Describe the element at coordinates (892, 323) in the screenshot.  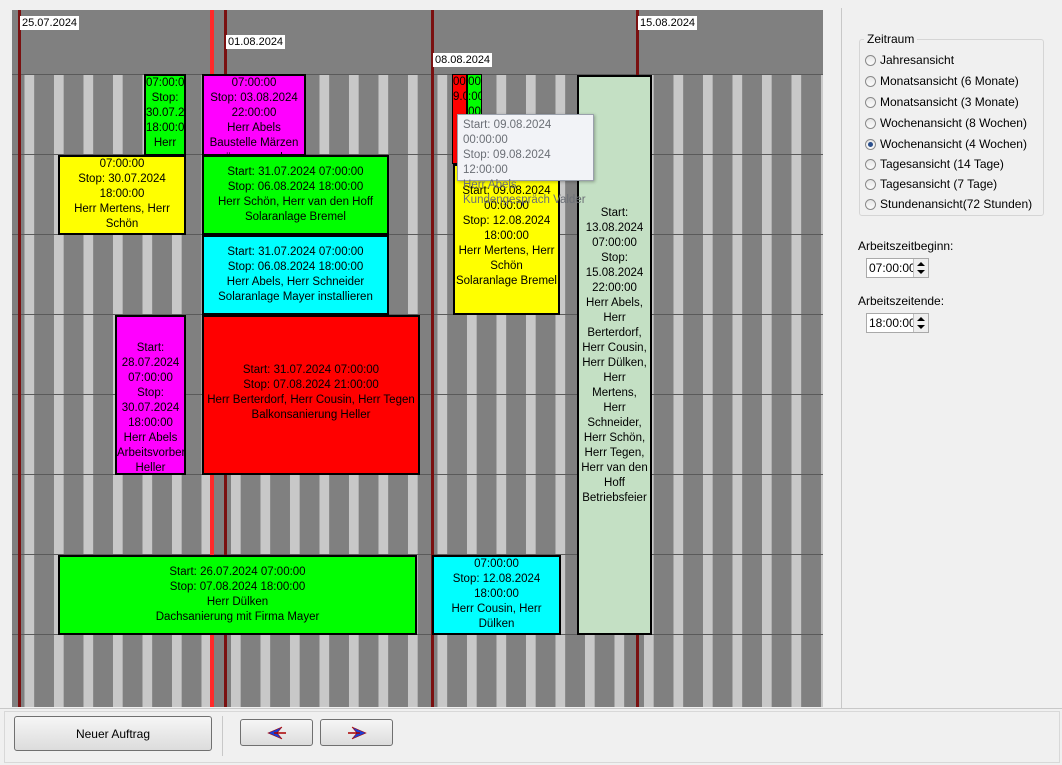
I see `spinner-value: 18:00:00` at that location.